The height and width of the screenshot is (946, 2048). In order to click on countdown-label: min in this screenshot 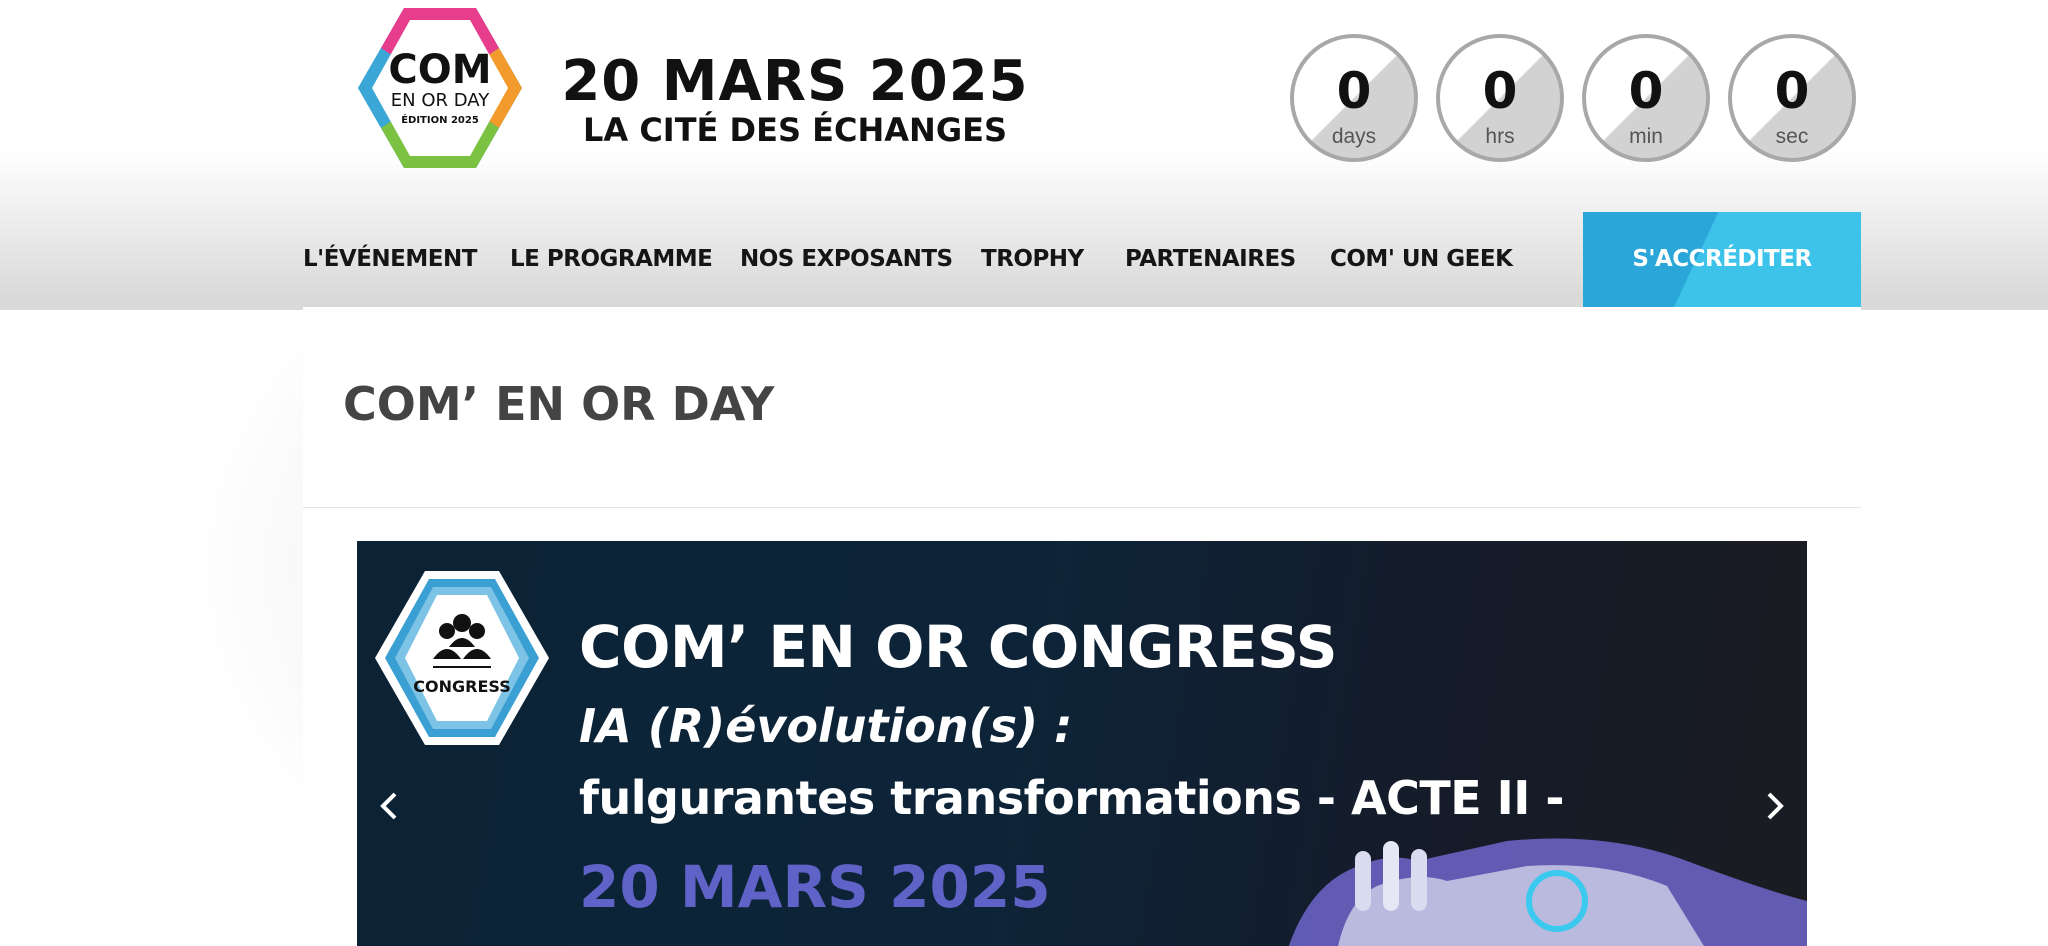, I will do `click(1646, 136)`.